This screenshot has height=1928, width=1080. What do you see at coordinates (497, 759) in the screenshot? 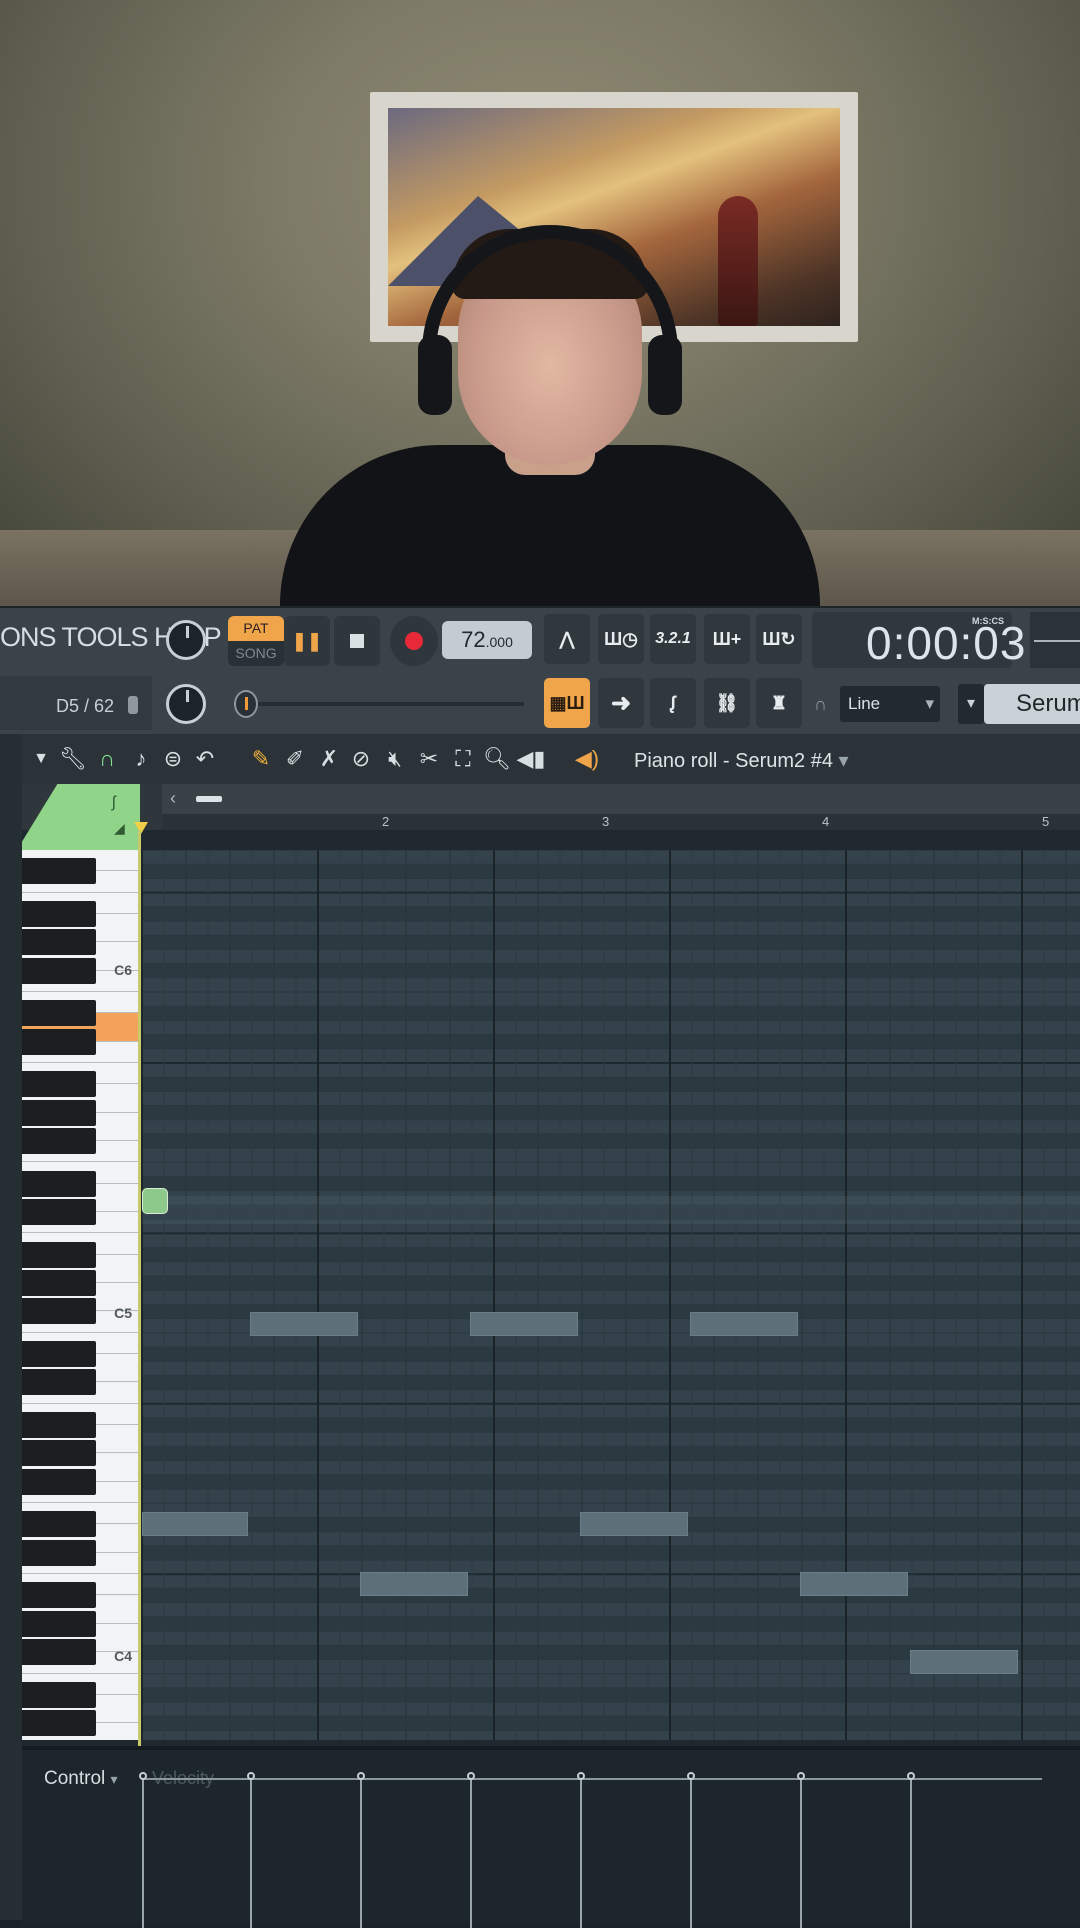
I see `zoom-icon: 🔍︎` at bounding box center [497, 759].